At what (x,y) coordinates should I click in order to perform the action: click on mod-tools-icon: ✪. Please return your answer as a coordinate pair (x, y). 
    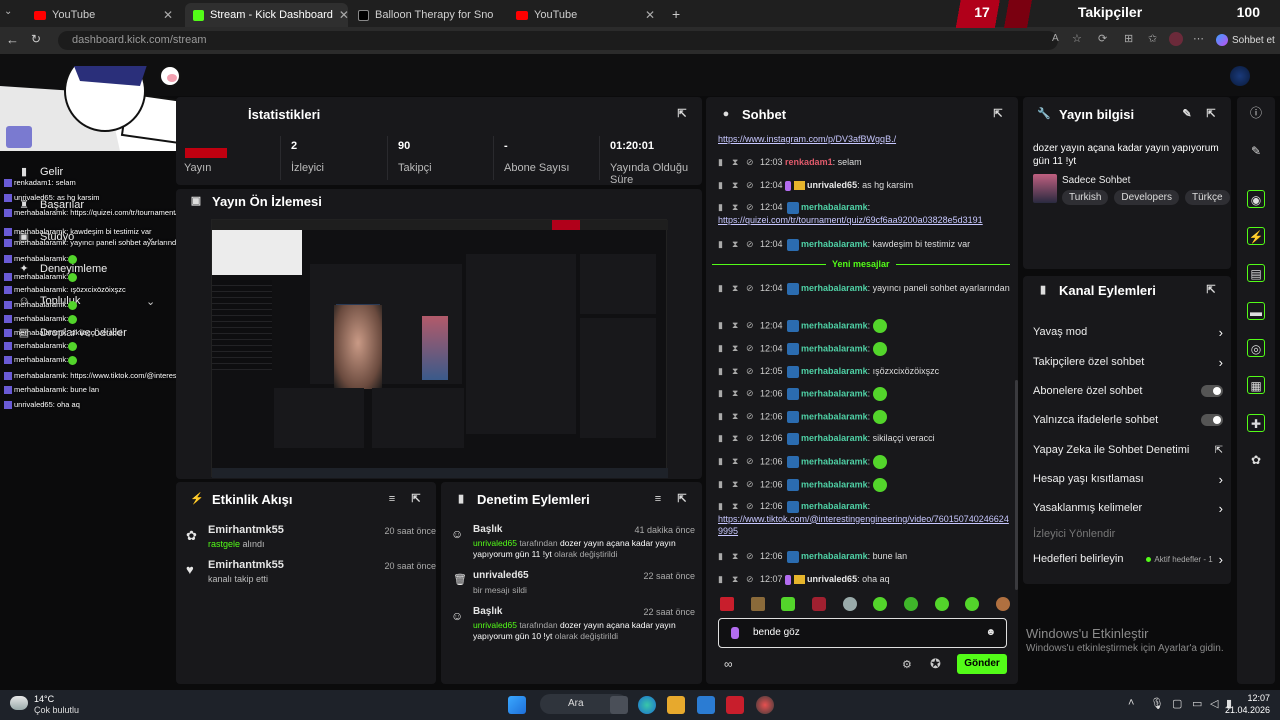
    Looking at the image, I should click on (935, 664).